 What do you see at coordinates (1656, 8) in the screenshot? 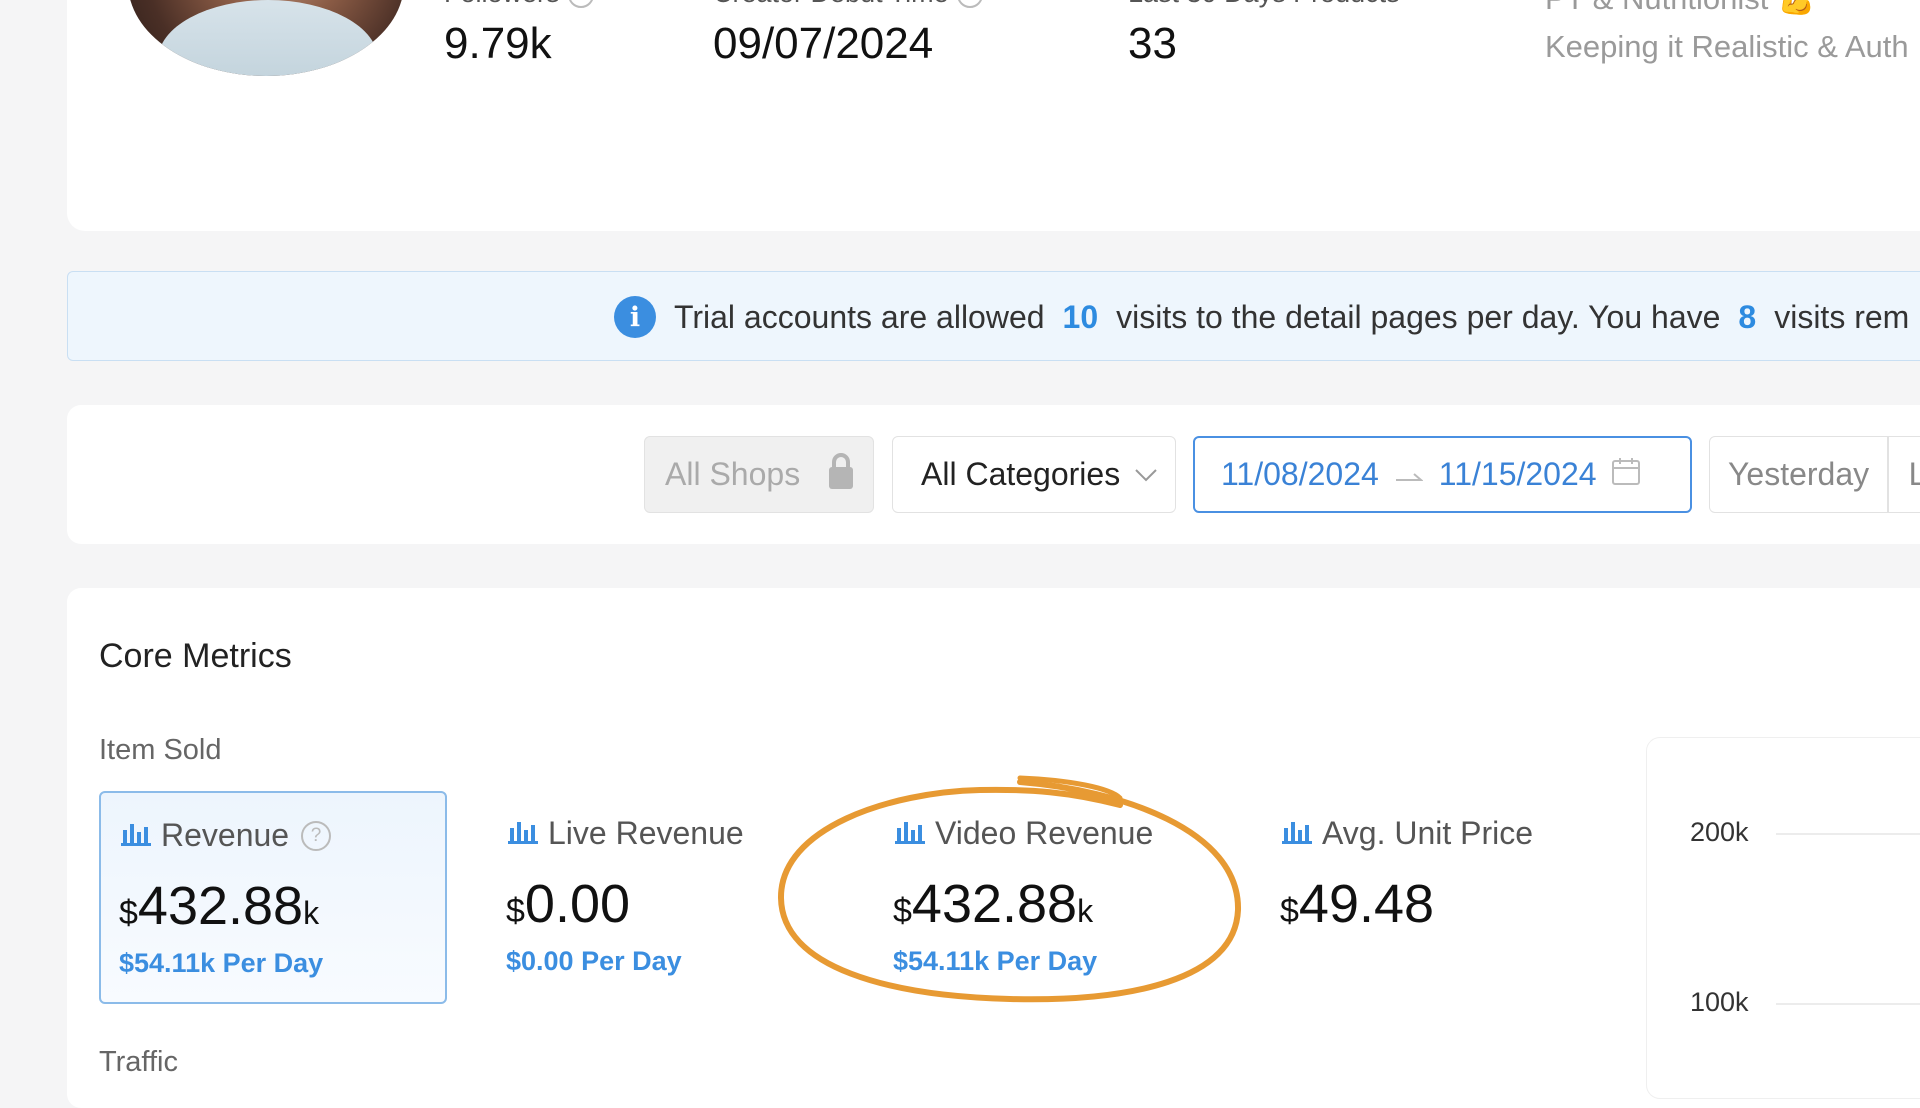
I see `bio-line-1: PT & Nutritionist` at bounding box center [1656, 8].